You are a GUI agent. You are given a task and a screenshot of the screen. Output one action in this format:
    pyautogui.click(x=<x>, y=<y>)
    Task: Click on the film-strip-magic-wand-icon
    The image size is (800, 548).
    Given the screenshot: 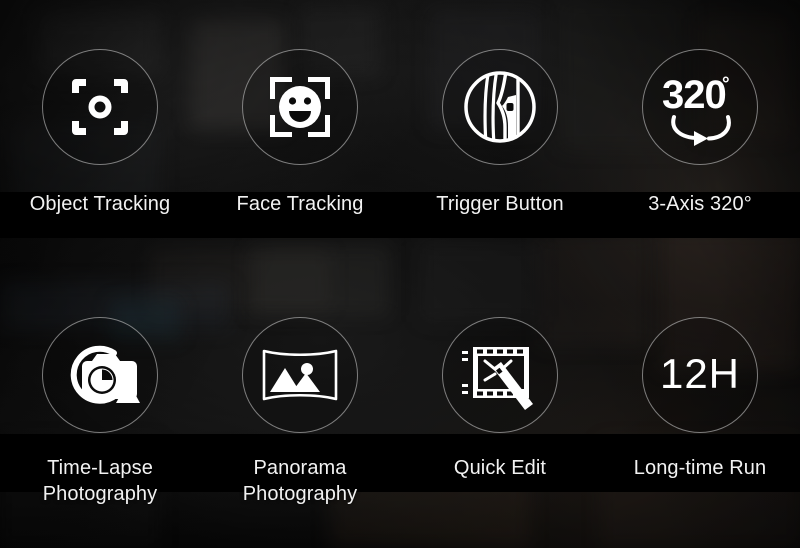 What is the action you would take?
    pyautogui.click(x=500, y=375)
    